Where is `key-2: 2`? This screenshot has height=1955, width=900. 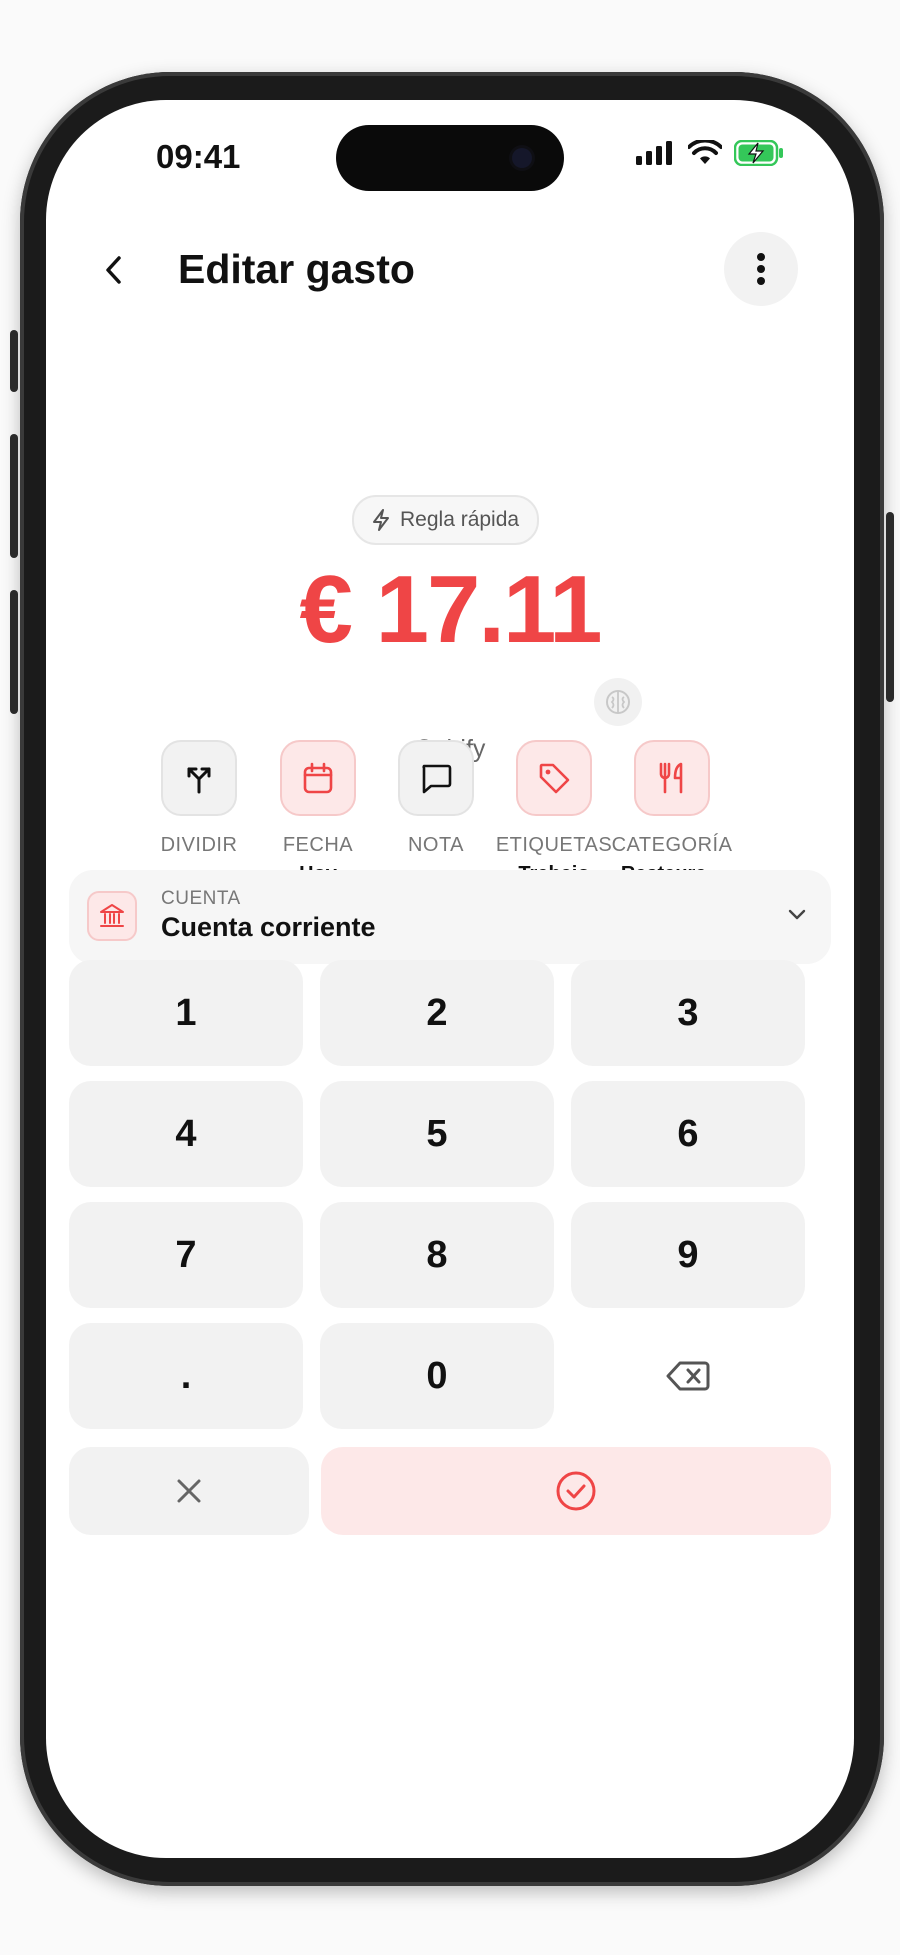
key-2: 2 is located at coordinates (437, 1013).